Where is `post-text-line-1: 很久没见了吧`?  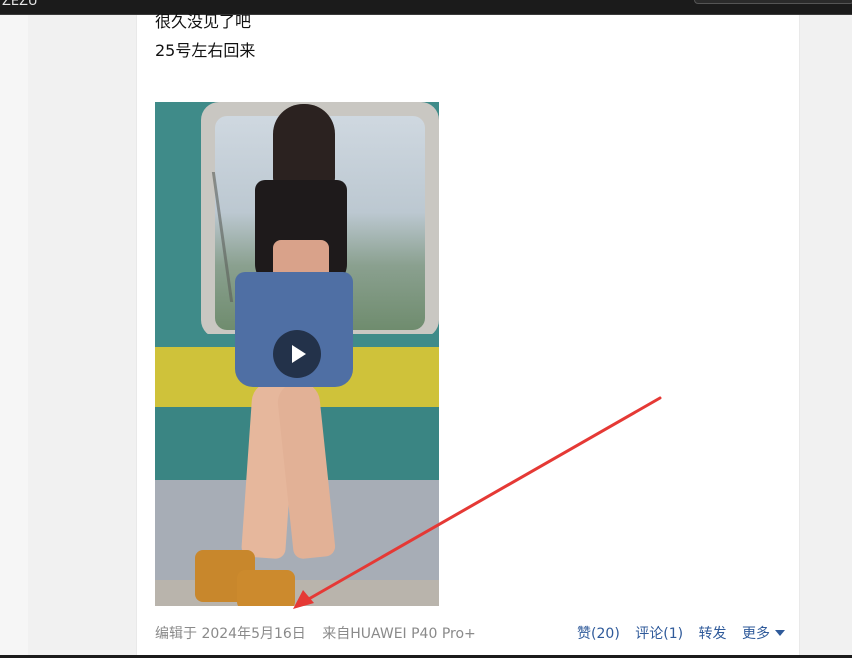
post-text-line-1: 很久没见了吧 is located at coordinates (203, 21).